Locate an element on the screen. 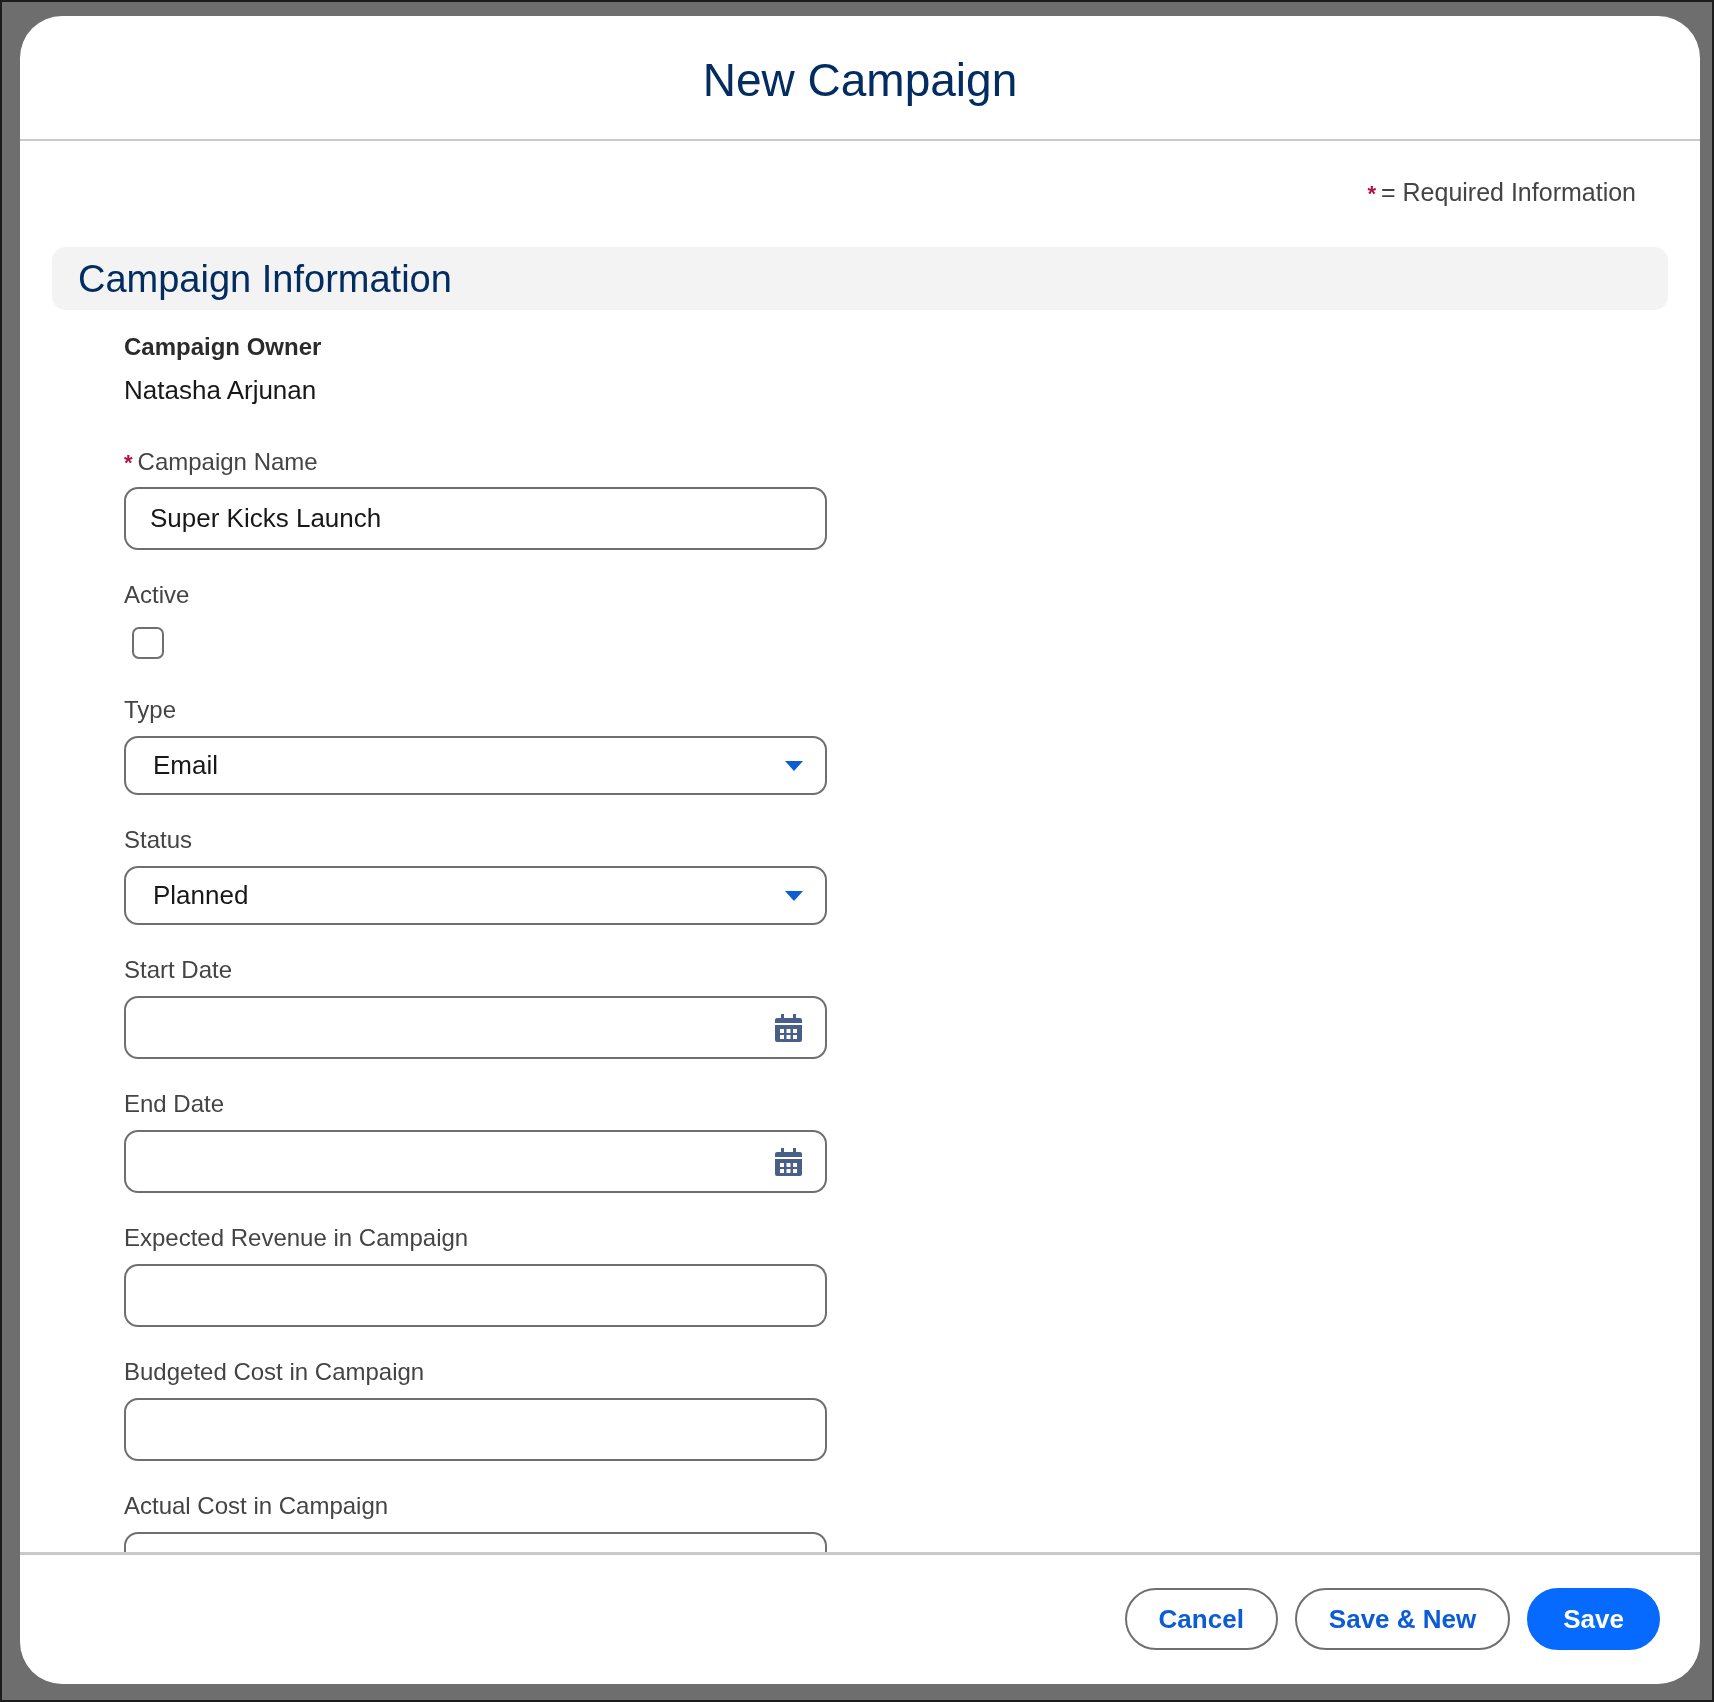 The height and width of the screenshot is (1702, 1714). field-label: Campaign Owner is located at coordinates (223, 347).